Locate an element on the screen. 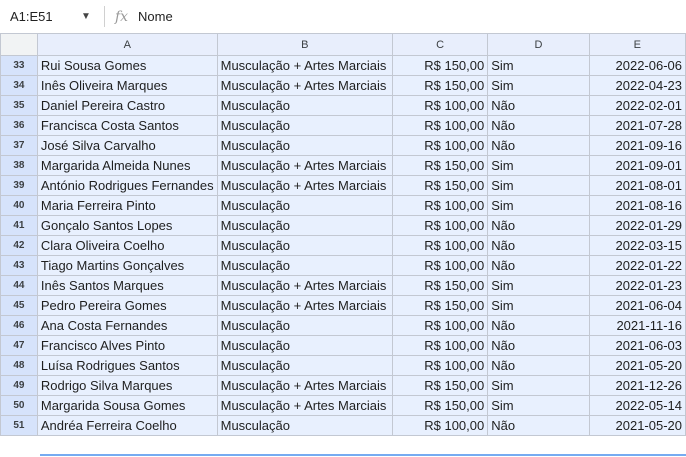 This screenshot has width=686, height=457. row-header: 48 is located at coordinates (19, 365).